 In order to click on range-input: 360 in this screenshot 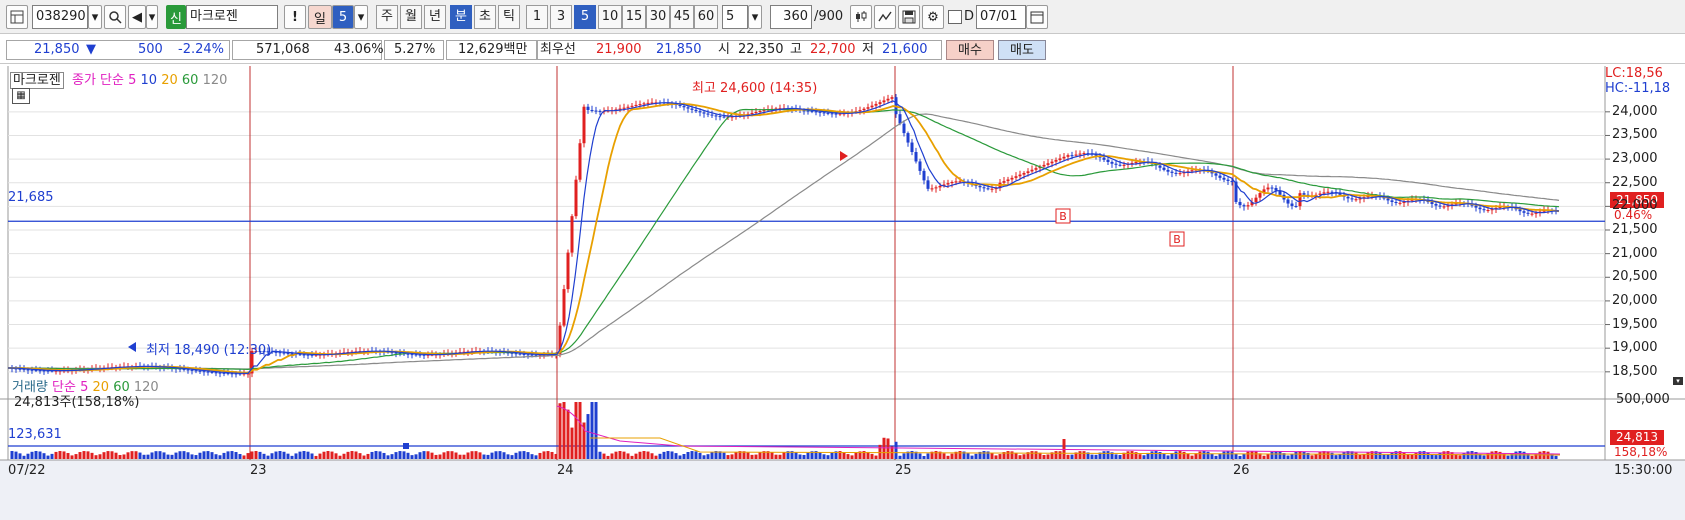, I will do `click(791, 17)`.